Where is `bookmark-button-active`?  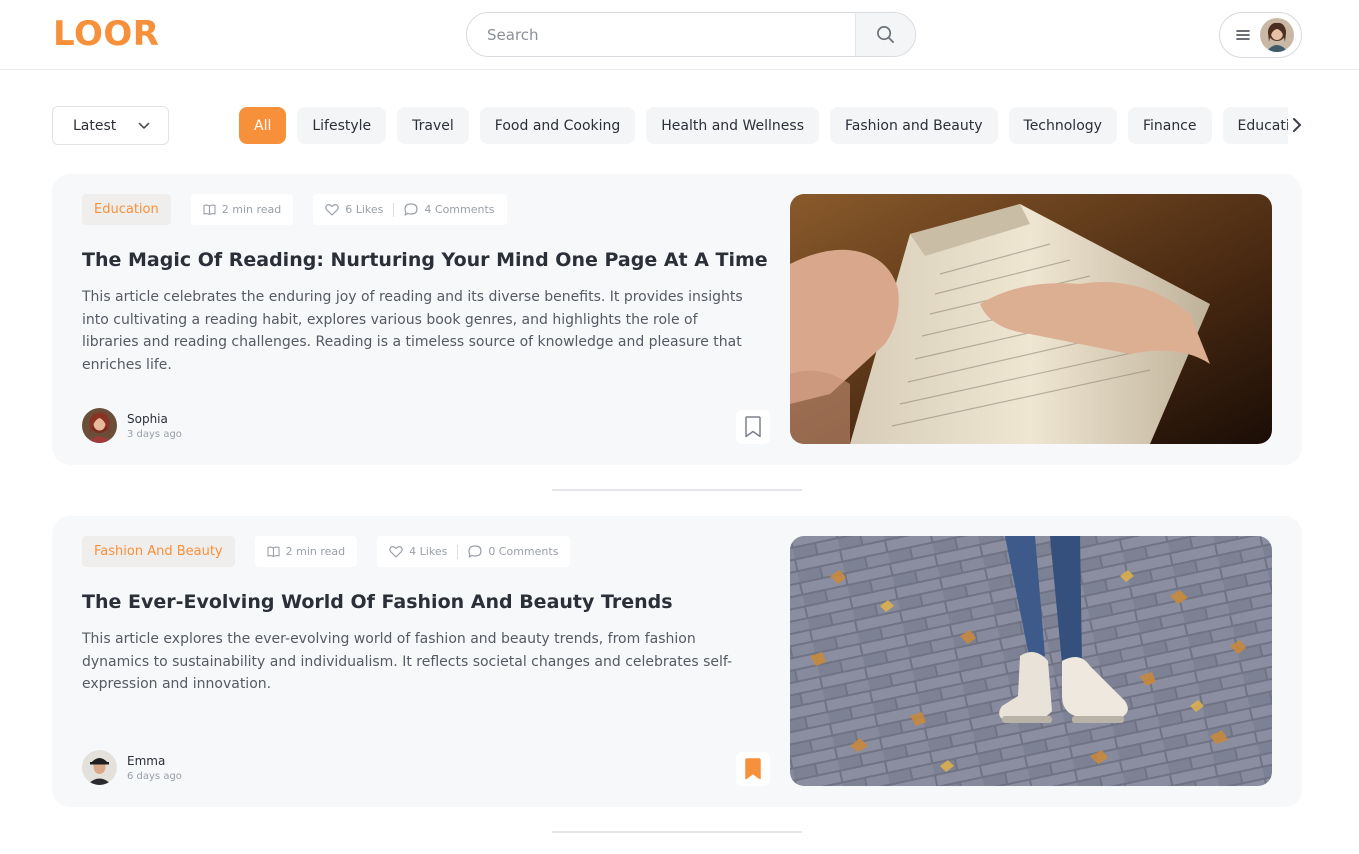
bookmark-button-active is located at coordinates (753, 769).